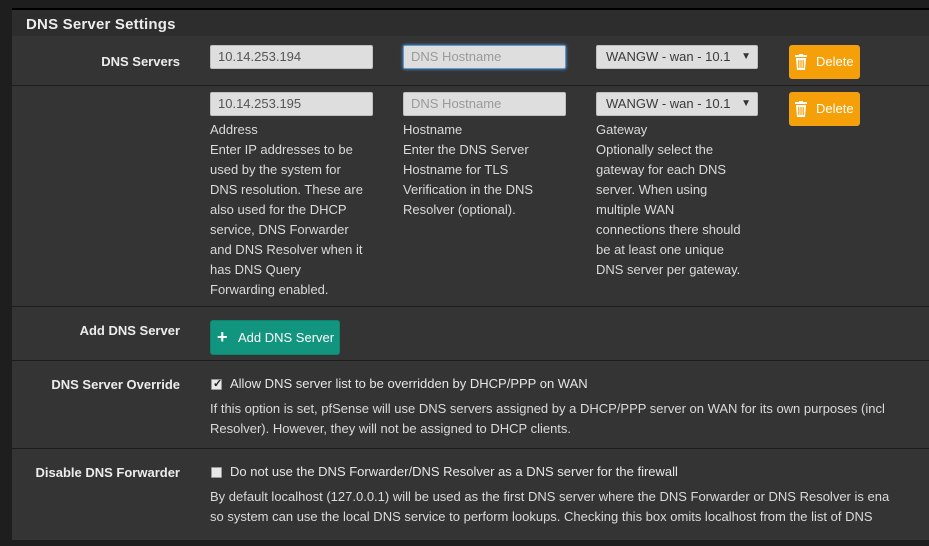  I want to click on gateway-help-title: Gateway, so click(622, 129).